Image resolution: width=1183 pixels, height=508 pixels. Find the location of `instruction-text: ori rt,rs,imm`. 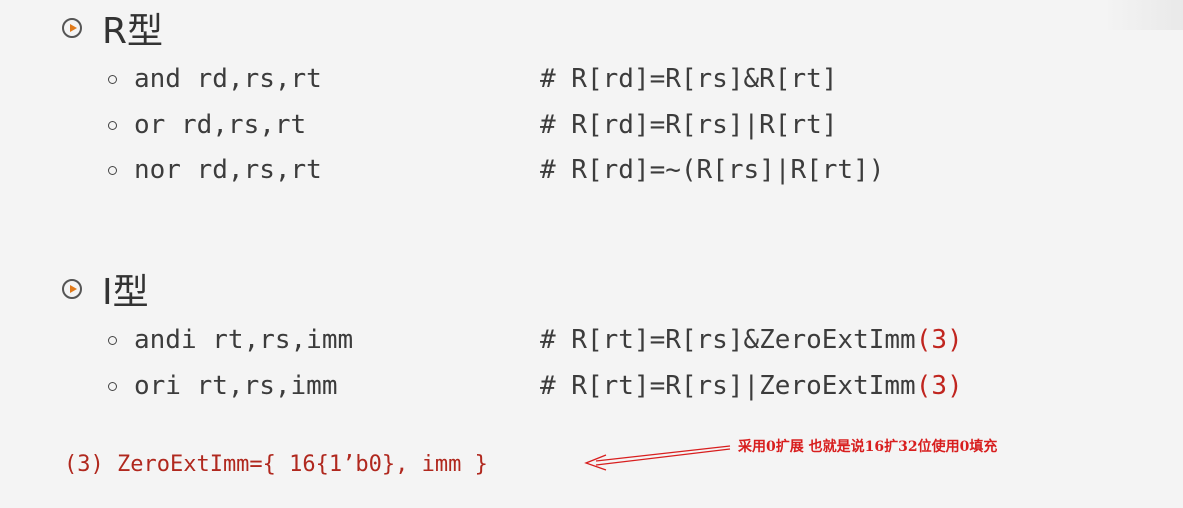

instruction-text: ori rt,rs,imm is located at coordinates (236, 386).